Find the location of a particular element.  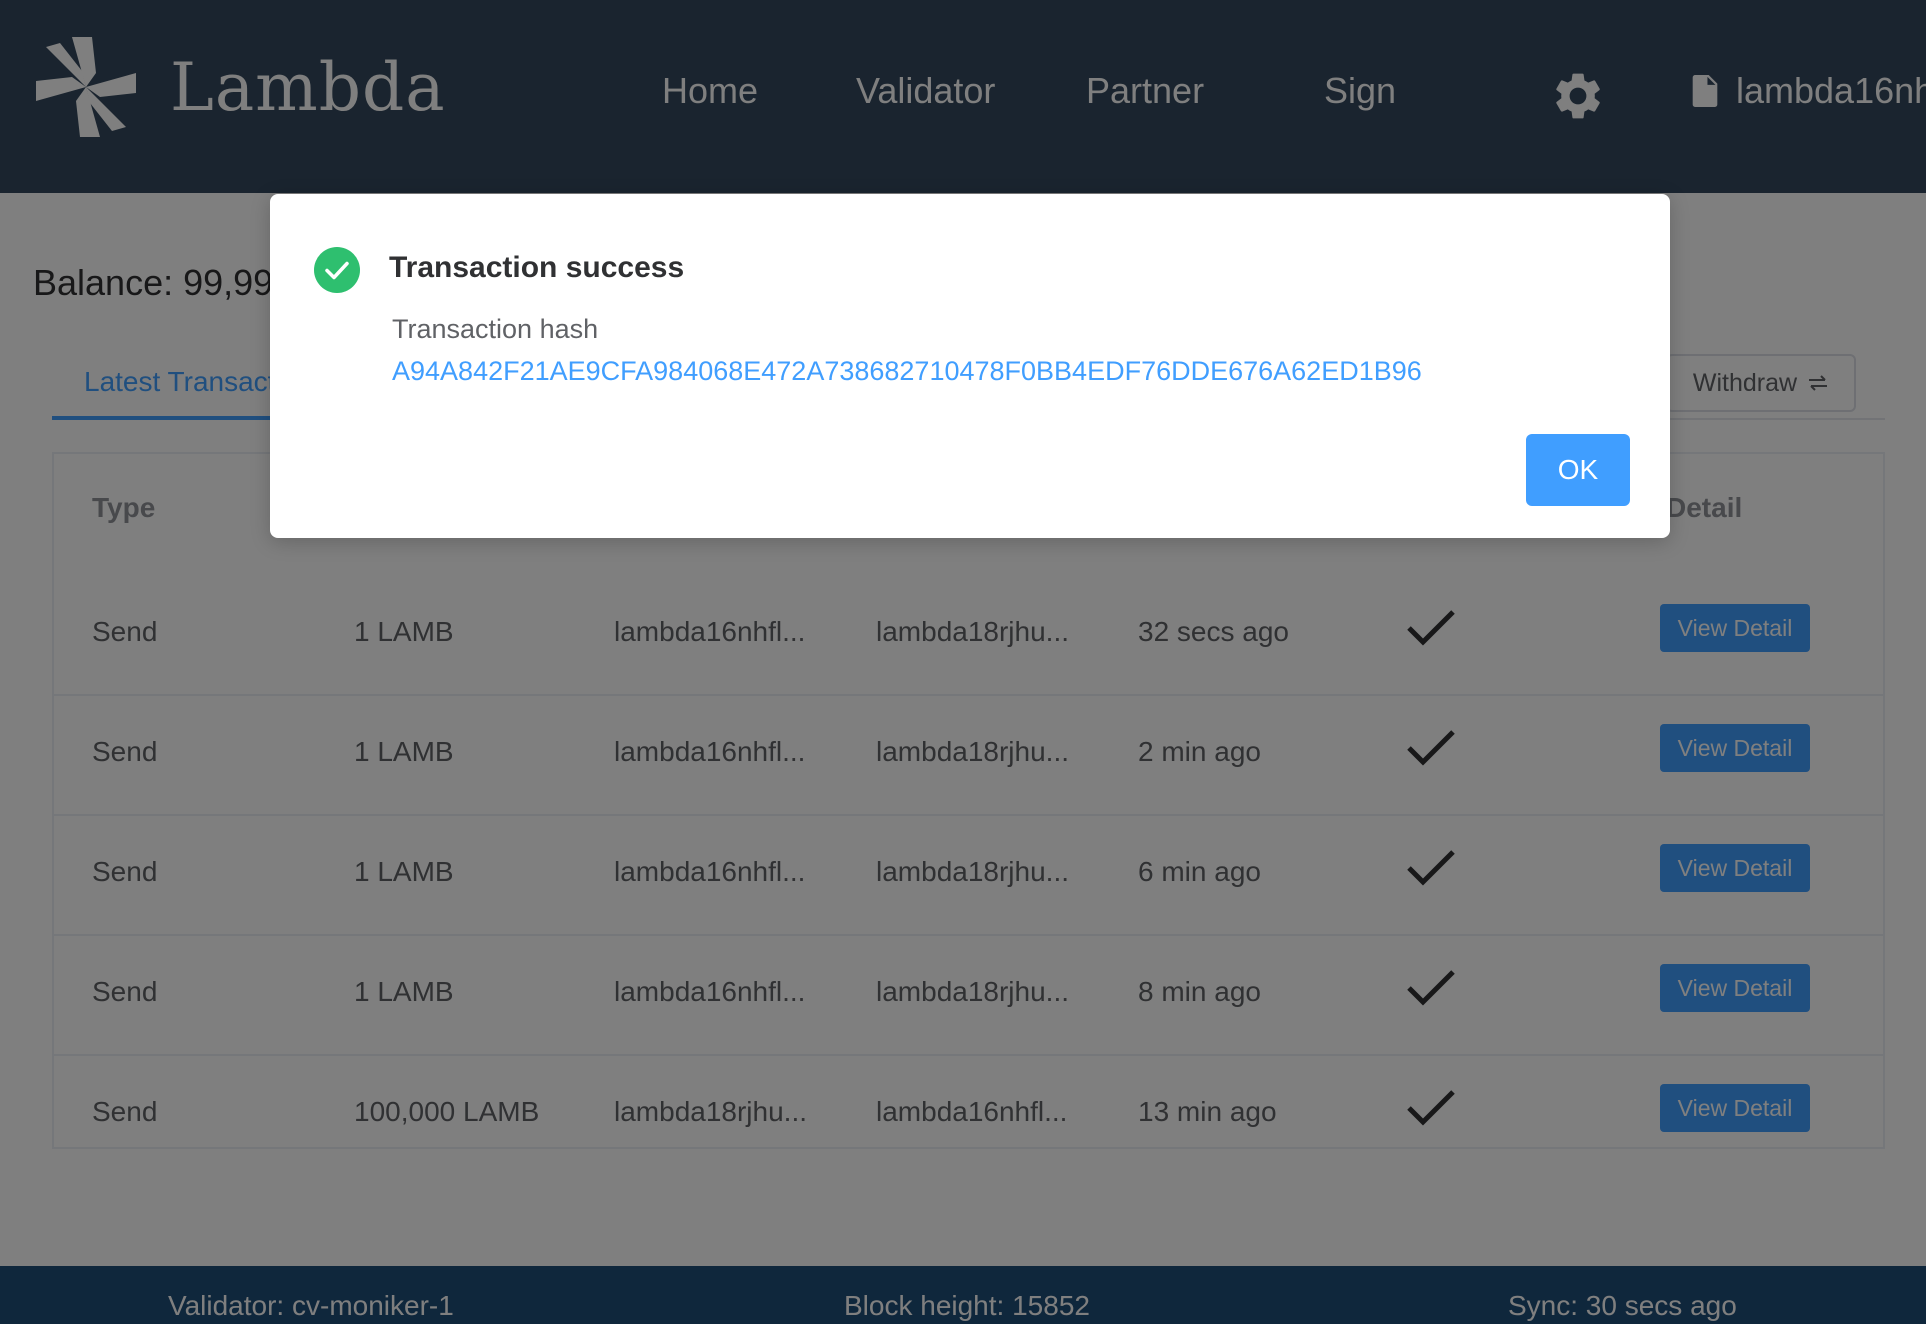

ok-button: OK is located at coordinates (1578, 470).